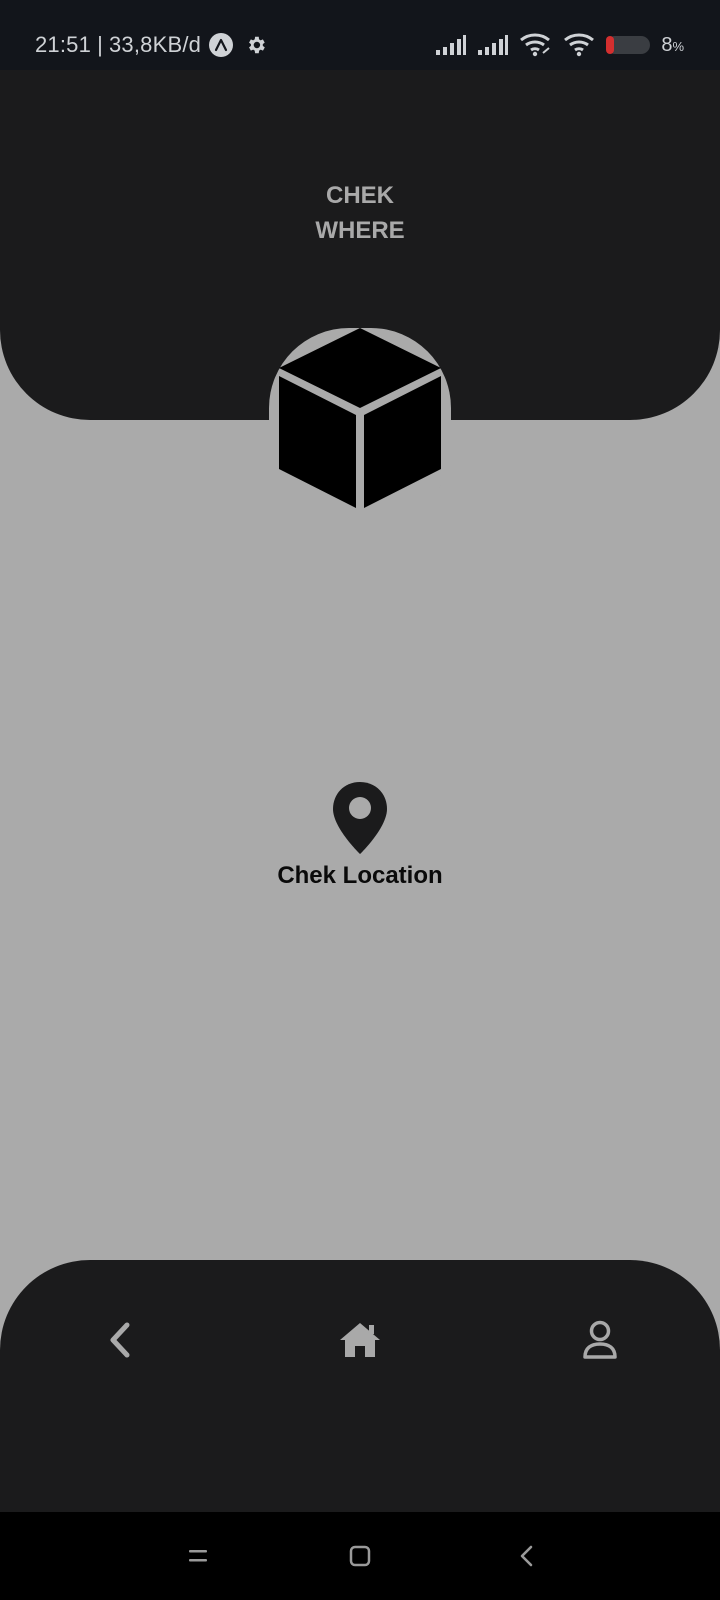 The height and width of the screenshot is (1600, 720). I want to click on back-chevron-icon, so click(527, 1556).